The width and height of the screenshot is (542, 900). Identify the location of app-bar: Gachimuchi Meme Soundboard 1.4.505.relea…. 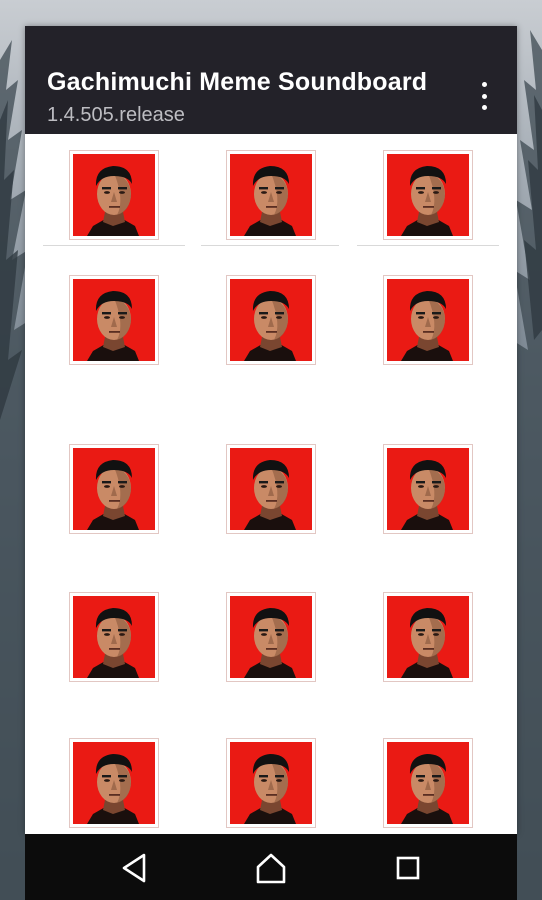
(271, 80).